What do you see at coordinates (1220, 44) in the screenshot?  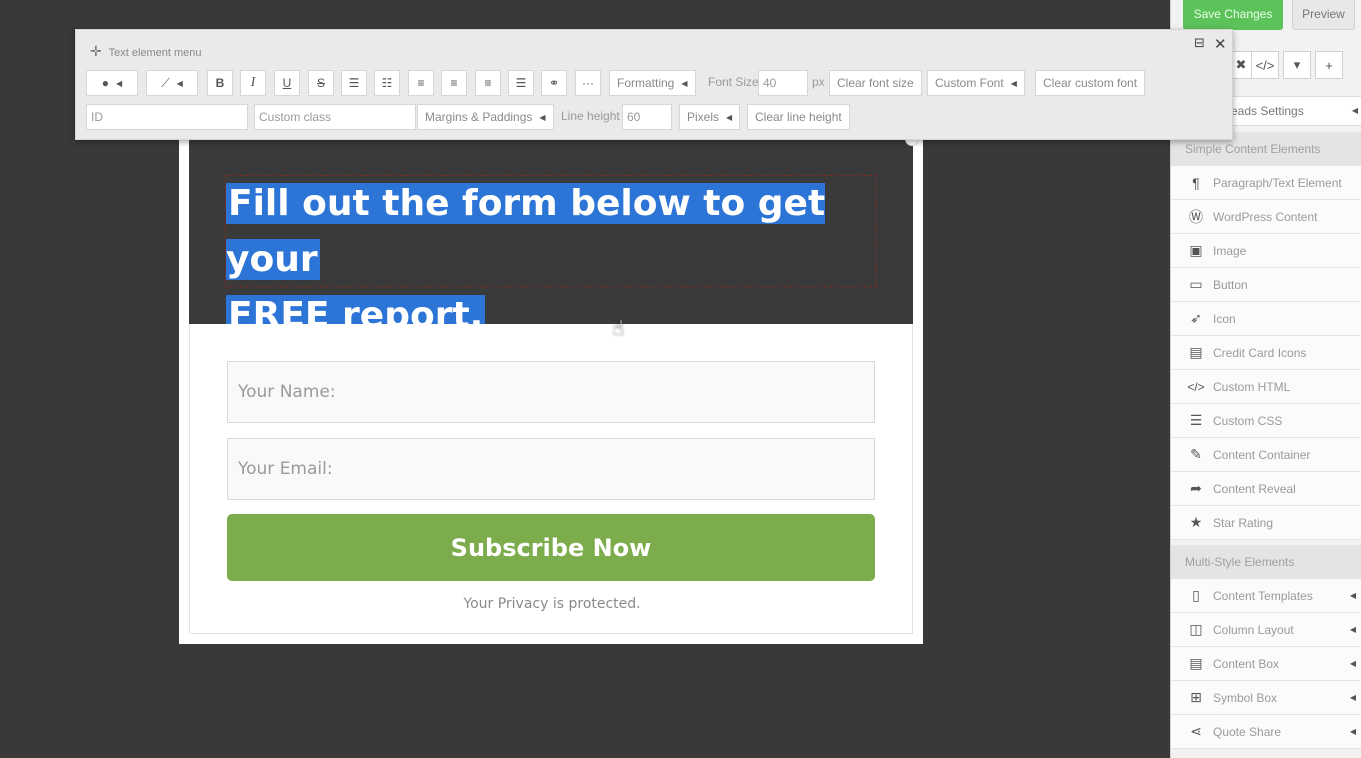 I see `close-icon: ✕` at bounding box center [1220, 44].